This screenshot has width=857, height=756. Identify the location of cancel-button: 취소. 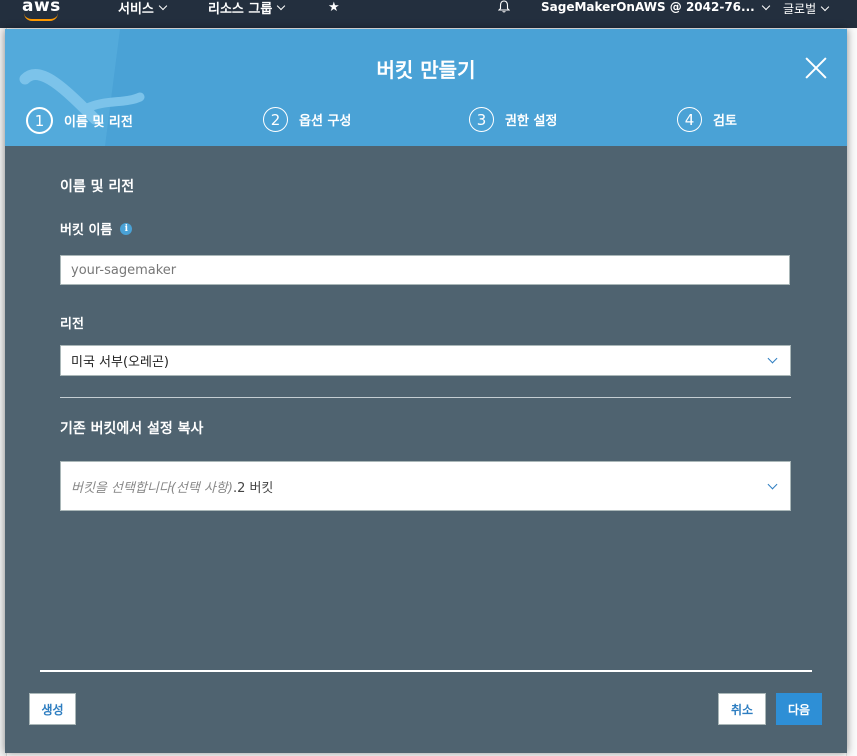
(742, 709).